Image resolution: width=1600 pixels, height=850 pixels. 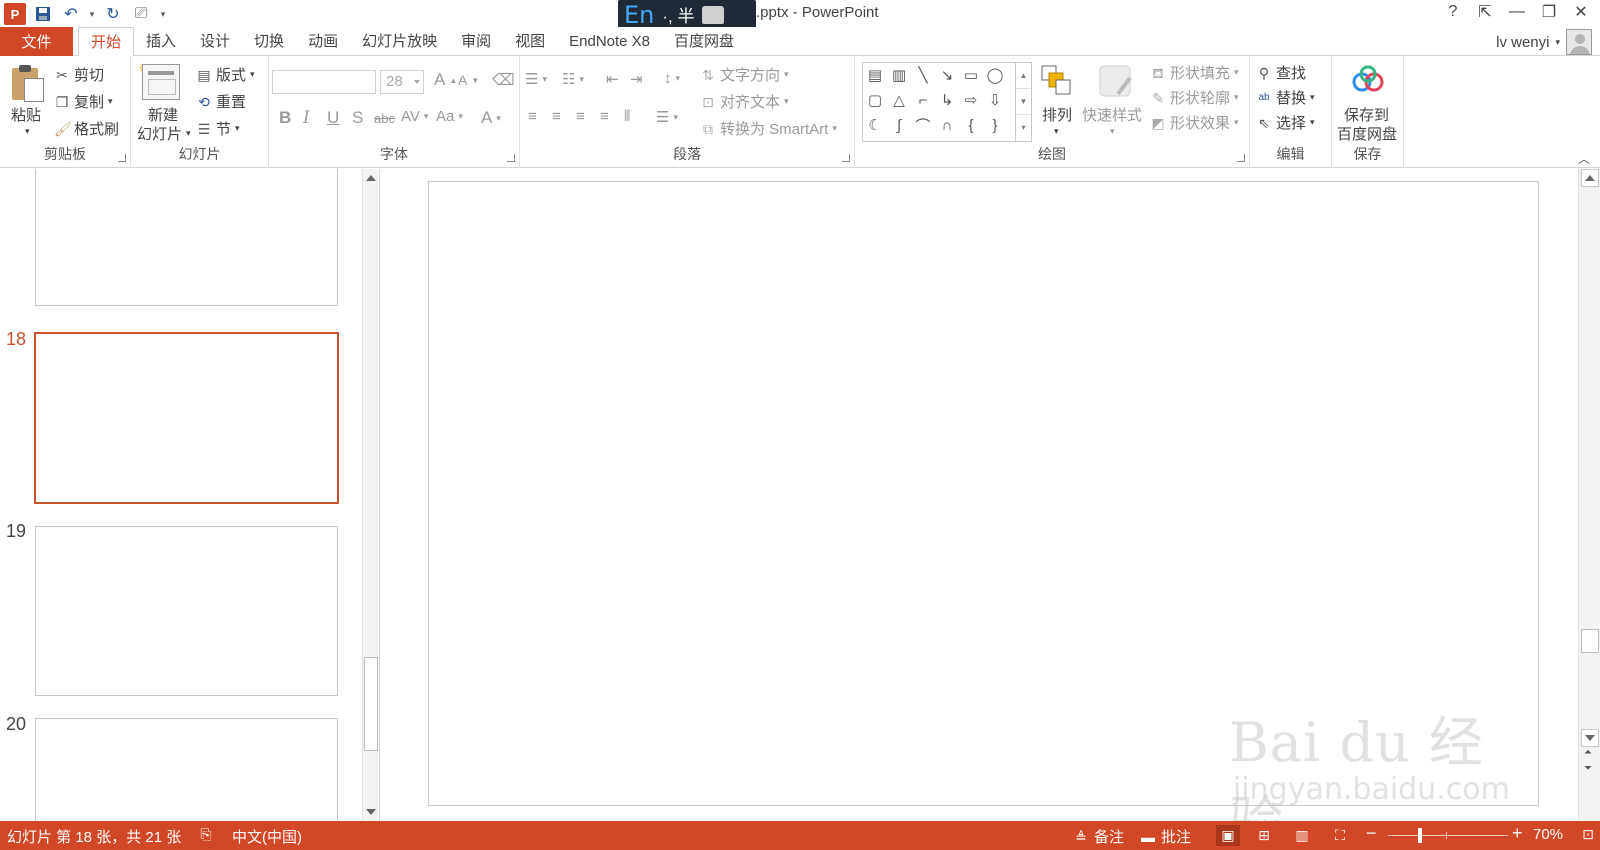 What do you see at coordinates (476, 41) in the screenshot?
I see `tab-review: 审阅` at bounding box center [476, 41].